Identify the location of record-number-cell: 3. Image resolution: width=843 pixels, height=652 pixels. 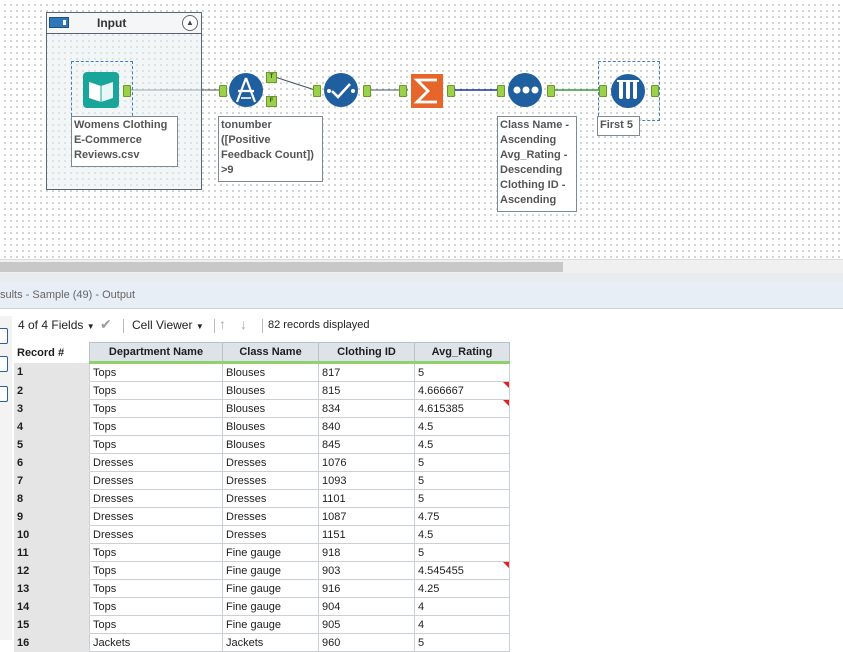
(52, 408).